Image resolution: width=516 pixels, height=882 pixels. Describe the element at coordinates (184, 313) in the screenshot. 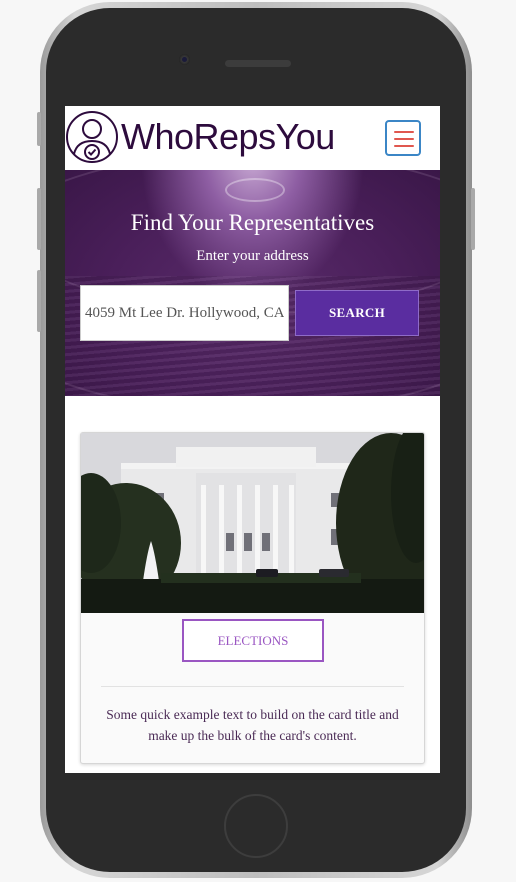

I see `address-input` at that location.